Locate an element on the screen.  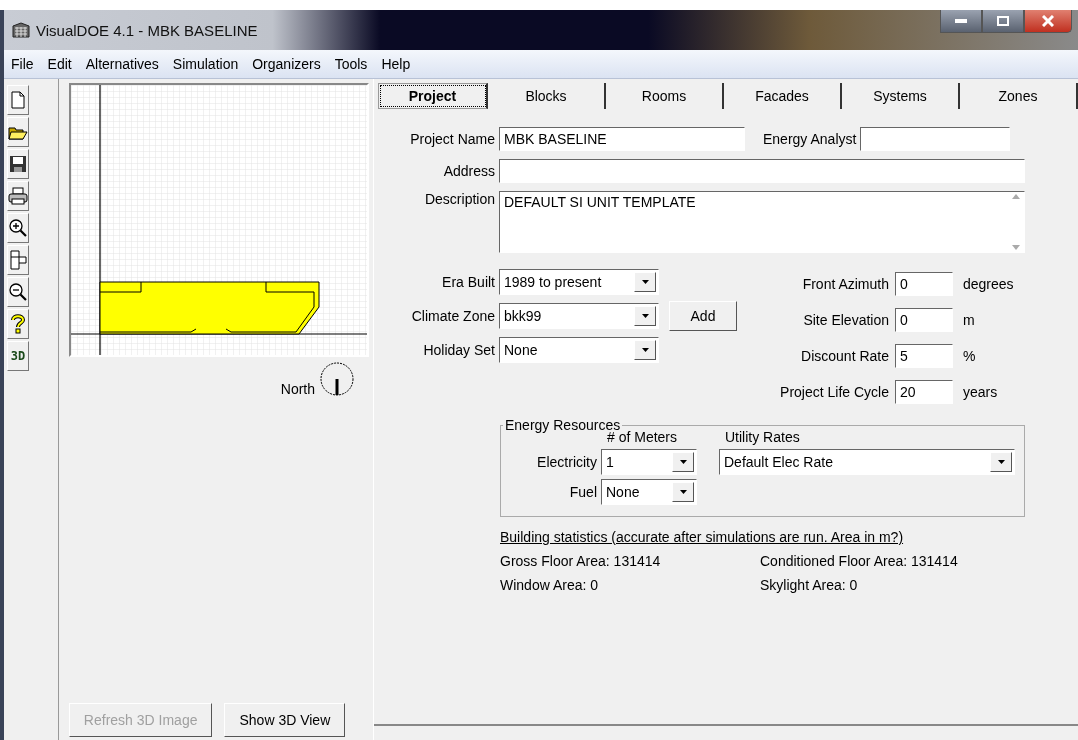
maximize-icon is located at coordinates (1003, 21).